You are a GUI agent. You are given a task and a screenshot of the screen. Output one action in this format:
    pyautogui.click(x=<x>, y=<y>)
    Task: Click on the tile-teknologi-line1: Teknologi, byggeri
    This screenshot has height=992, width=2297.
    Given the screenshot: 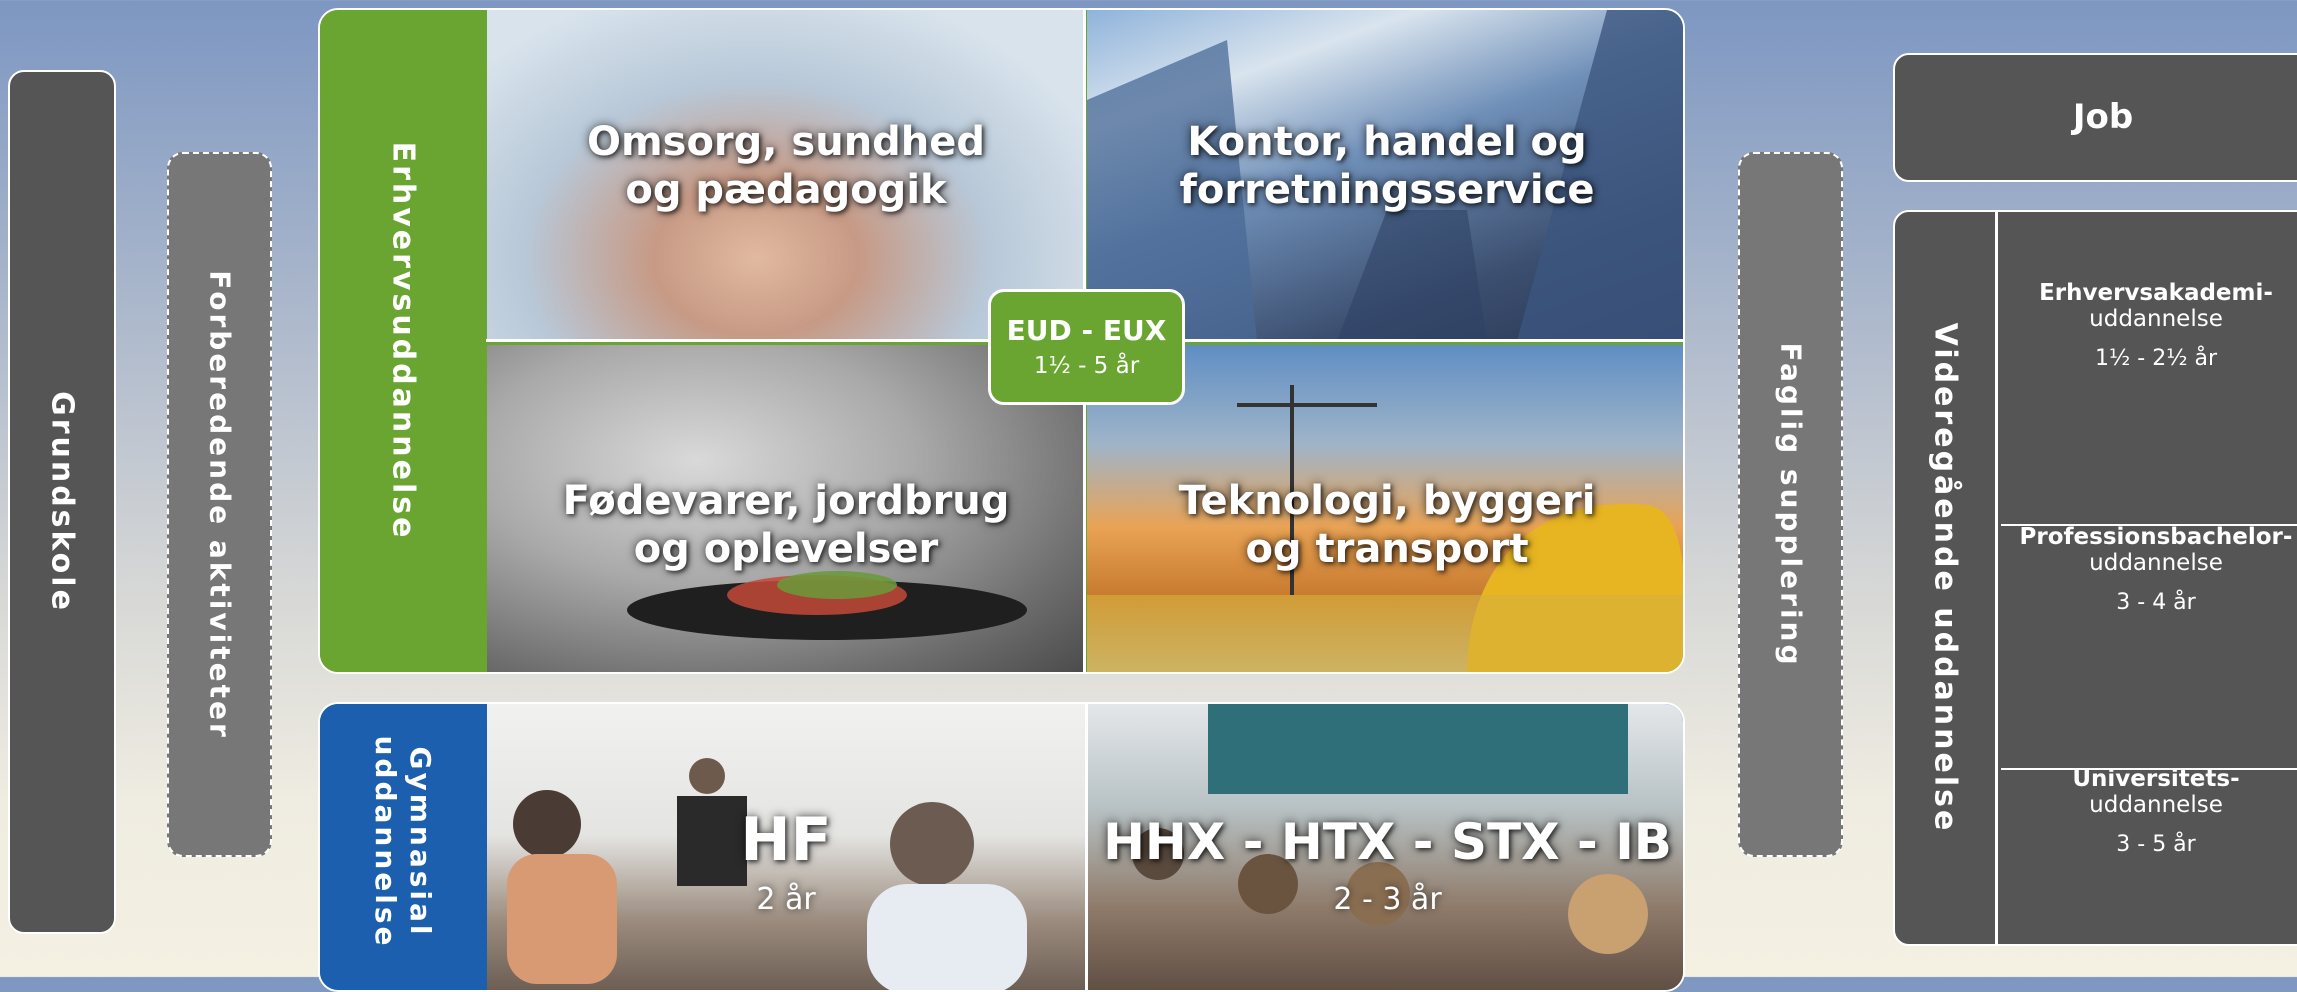 What is the action you would take?
    pyautogui.click(x=1387, y=501)
    